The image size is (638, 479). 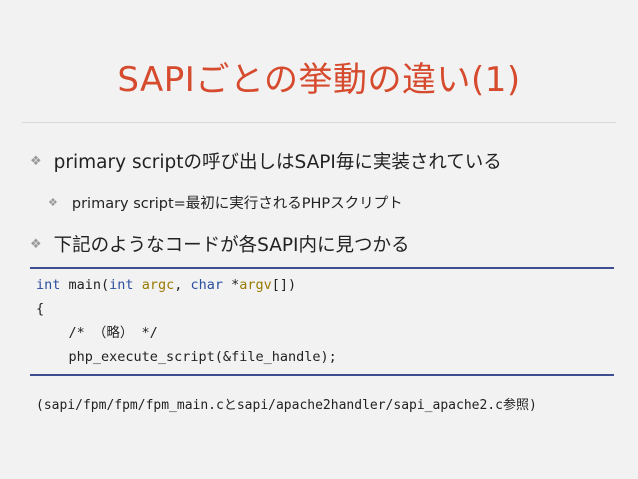 I want to click on code-line-1: int main(int argc, char *argv[]), so click(x=166, y=285).